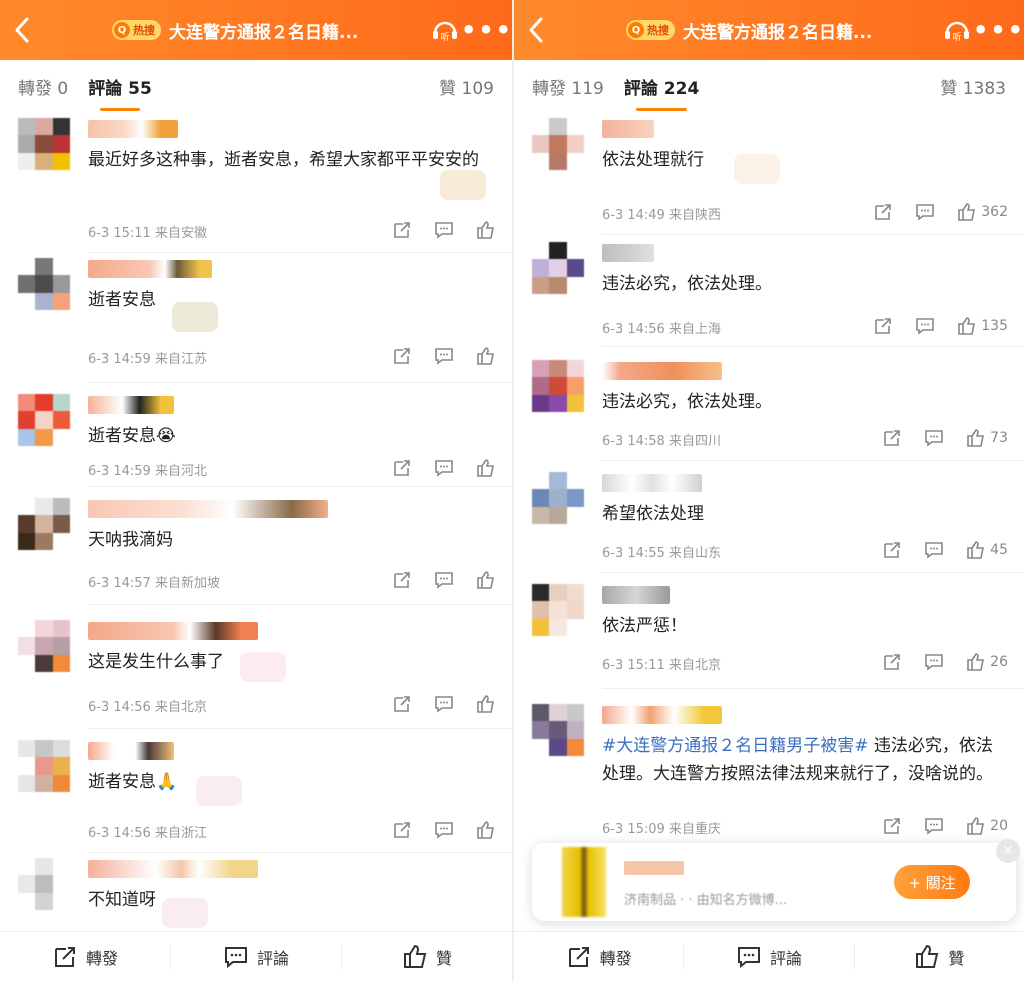 The image size is (1024, 981). What do you see at coordinates (644, 626) in the screenshot?
I see `comment-text: 依法严惩！` at bounding box center [644, 626].